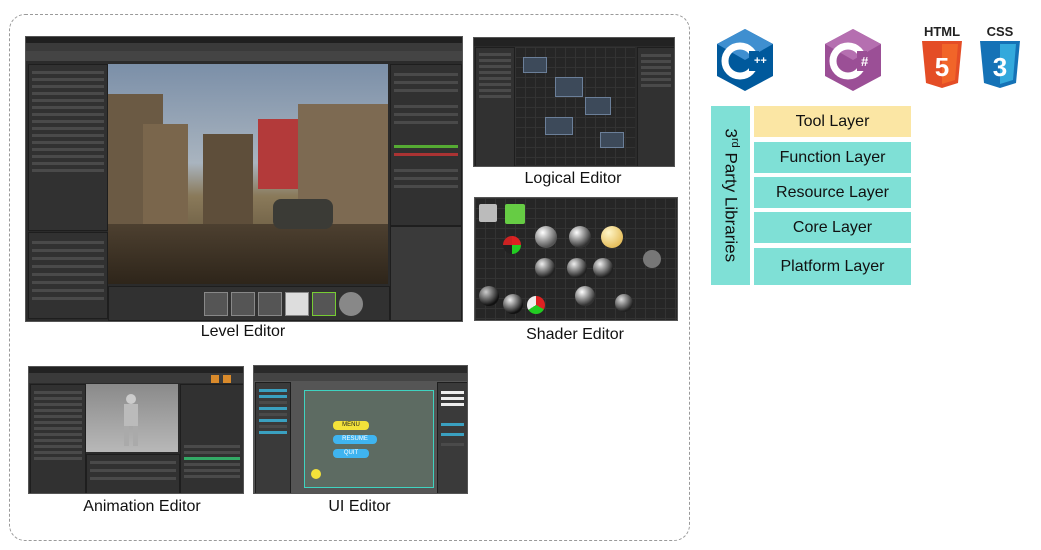  Describe the element at coordinates (745, 60) in the screenshot. I see `cpp-icon: ++` at that location.